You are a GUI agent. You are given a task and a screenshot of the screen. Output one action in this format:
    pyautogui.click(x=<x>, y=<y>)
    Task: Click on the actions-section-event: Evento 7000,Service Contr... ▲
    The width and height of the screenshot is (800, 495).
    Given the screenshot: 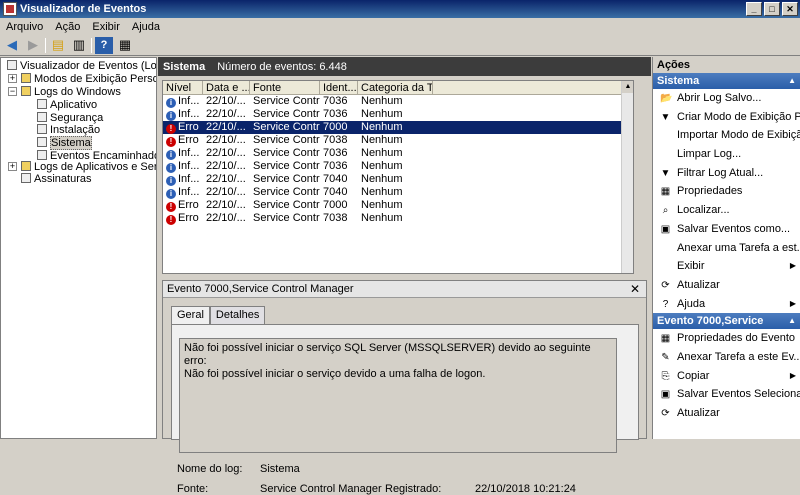 What is the action you would take?
    pyautogui.click(x=726, y=328)
    